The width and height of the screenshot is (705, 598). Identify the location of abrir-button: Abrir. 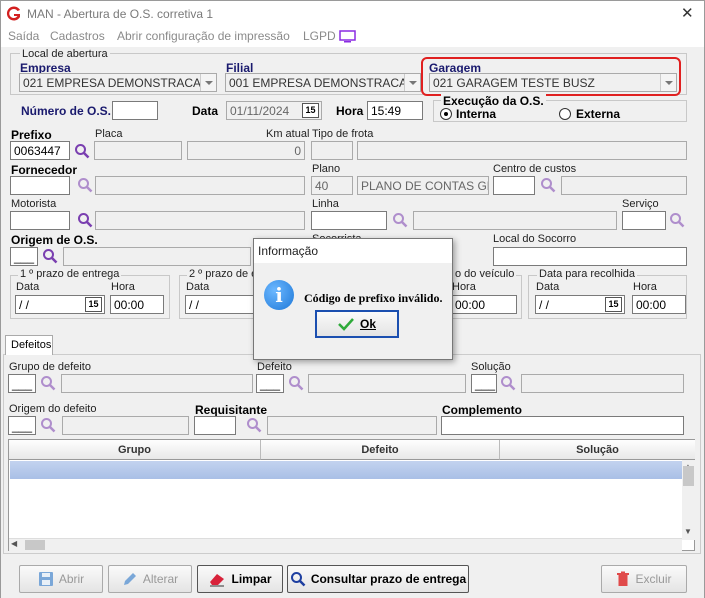
(61, 579).